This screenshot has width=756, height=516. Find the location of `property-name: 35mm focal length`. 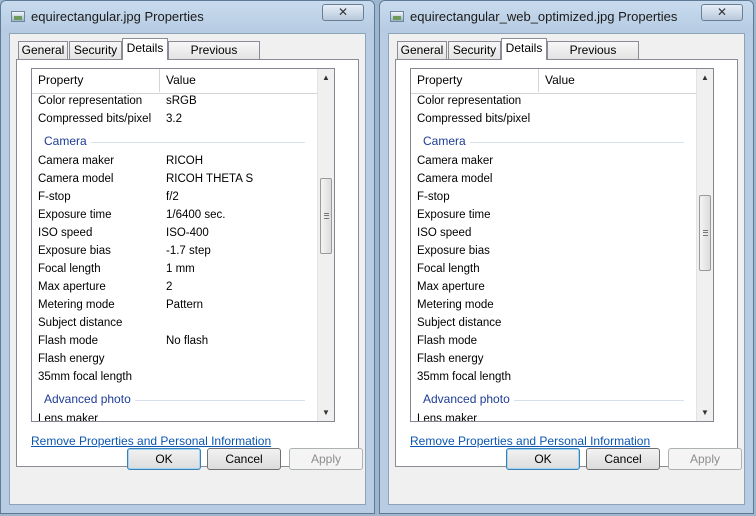

property-name: 35mm focal length is located at coordinates (85, 377).